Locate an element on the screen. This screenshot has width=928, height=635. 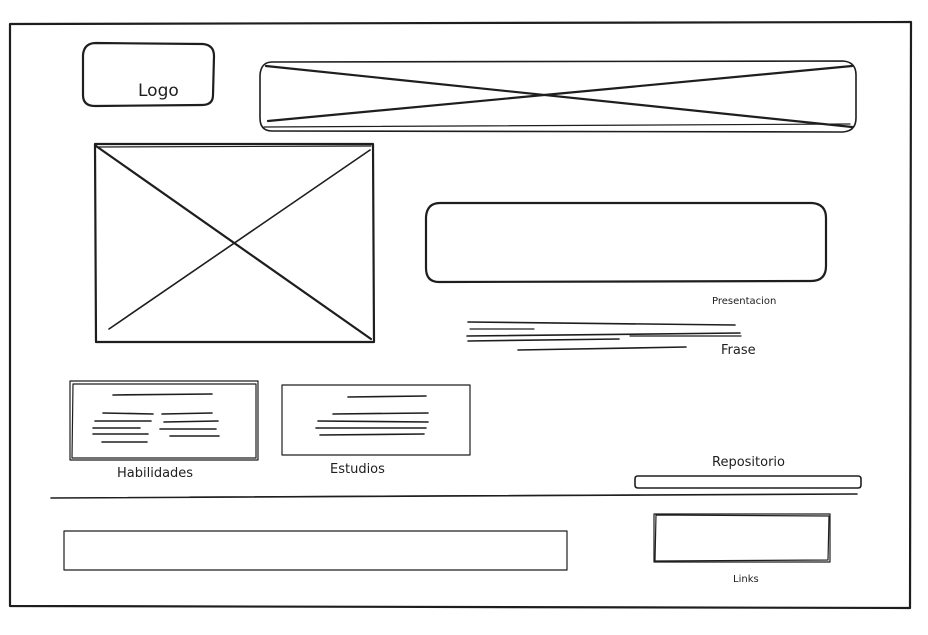
header-banner-placeholder is located at coordinates (558, 96).